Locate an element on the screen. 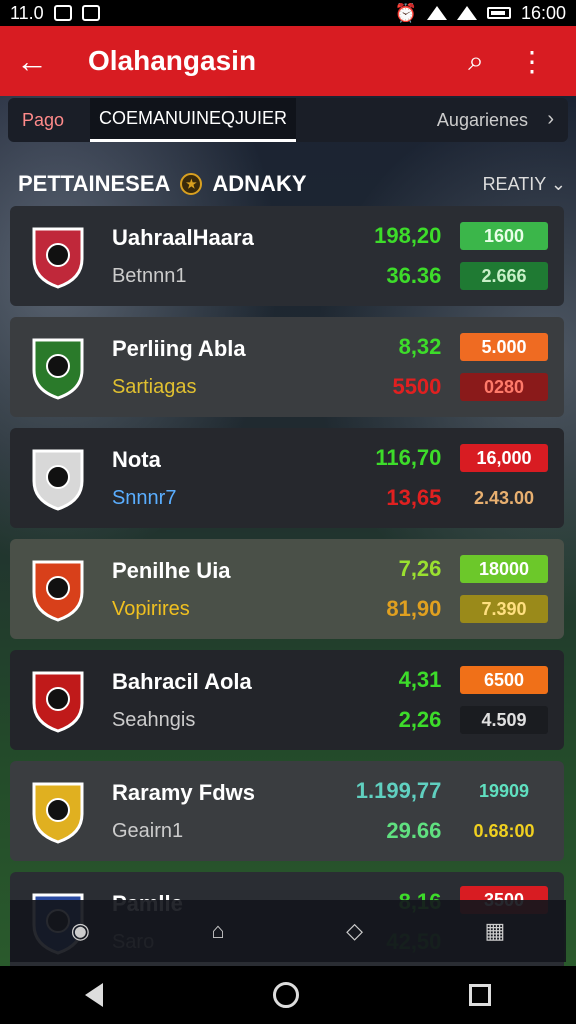  odds-button: 19909 is located at coordinates (504, 791).